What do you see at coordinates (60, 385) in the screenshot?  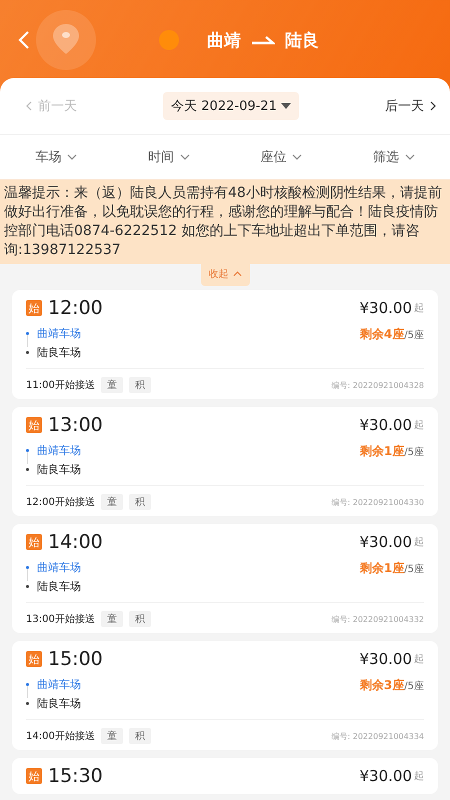 I see `pickup-time: 11:00开始接送` at bounding box center [60, 385].